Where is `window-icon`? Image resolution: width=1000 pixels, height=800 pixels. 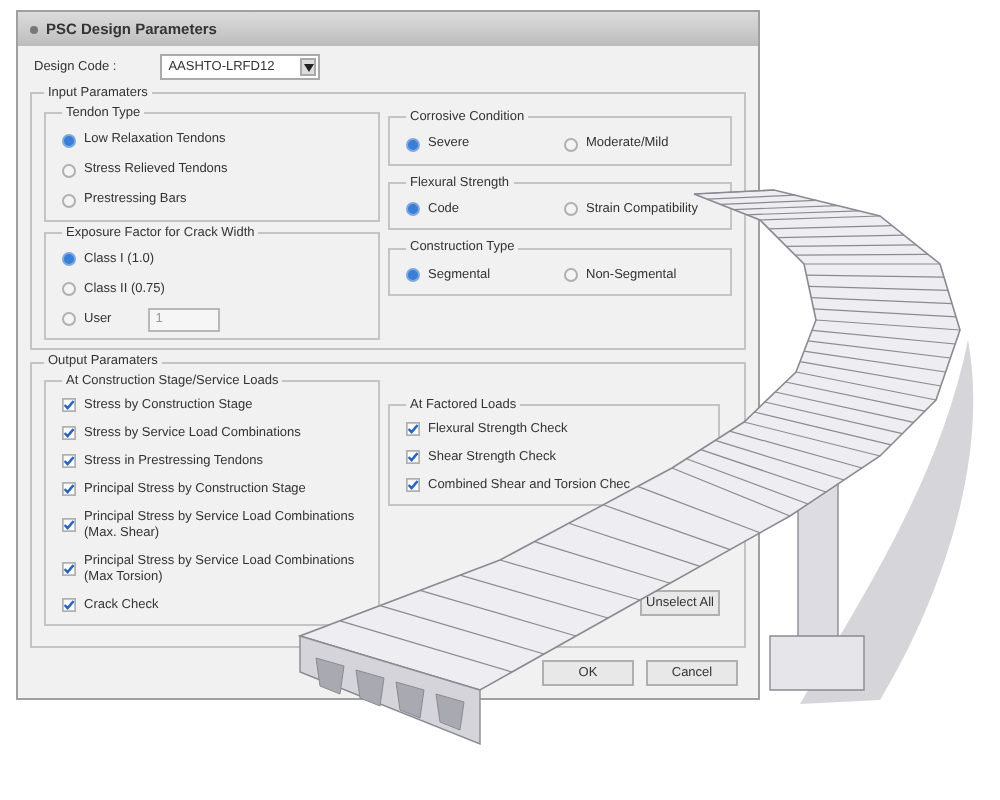
window-icon is located at coordinates (34, 29).